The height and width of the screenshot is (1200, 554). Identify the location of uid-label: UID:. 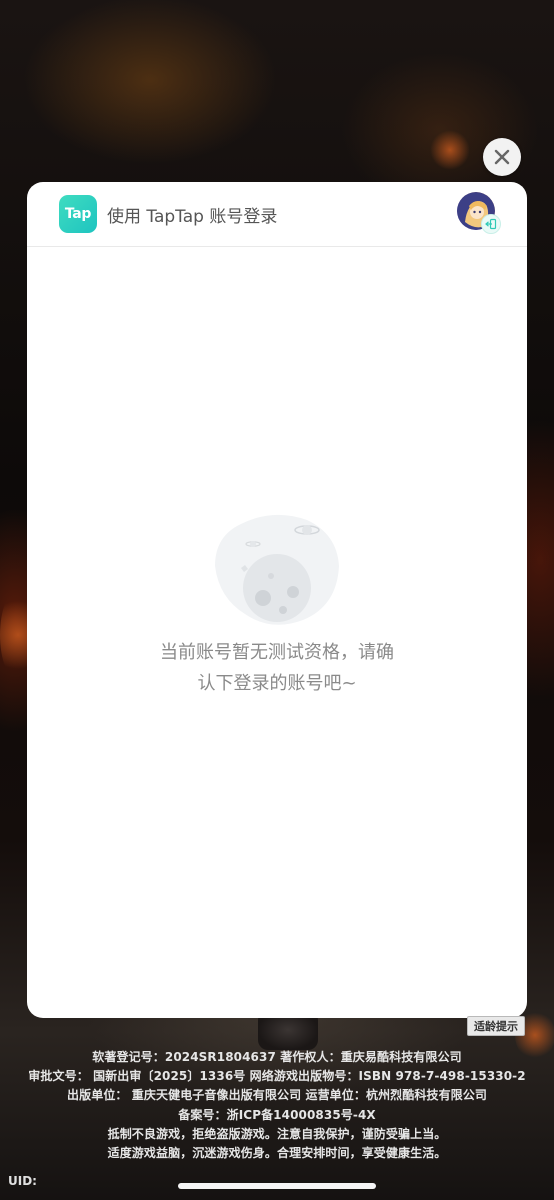
(22, 1181).